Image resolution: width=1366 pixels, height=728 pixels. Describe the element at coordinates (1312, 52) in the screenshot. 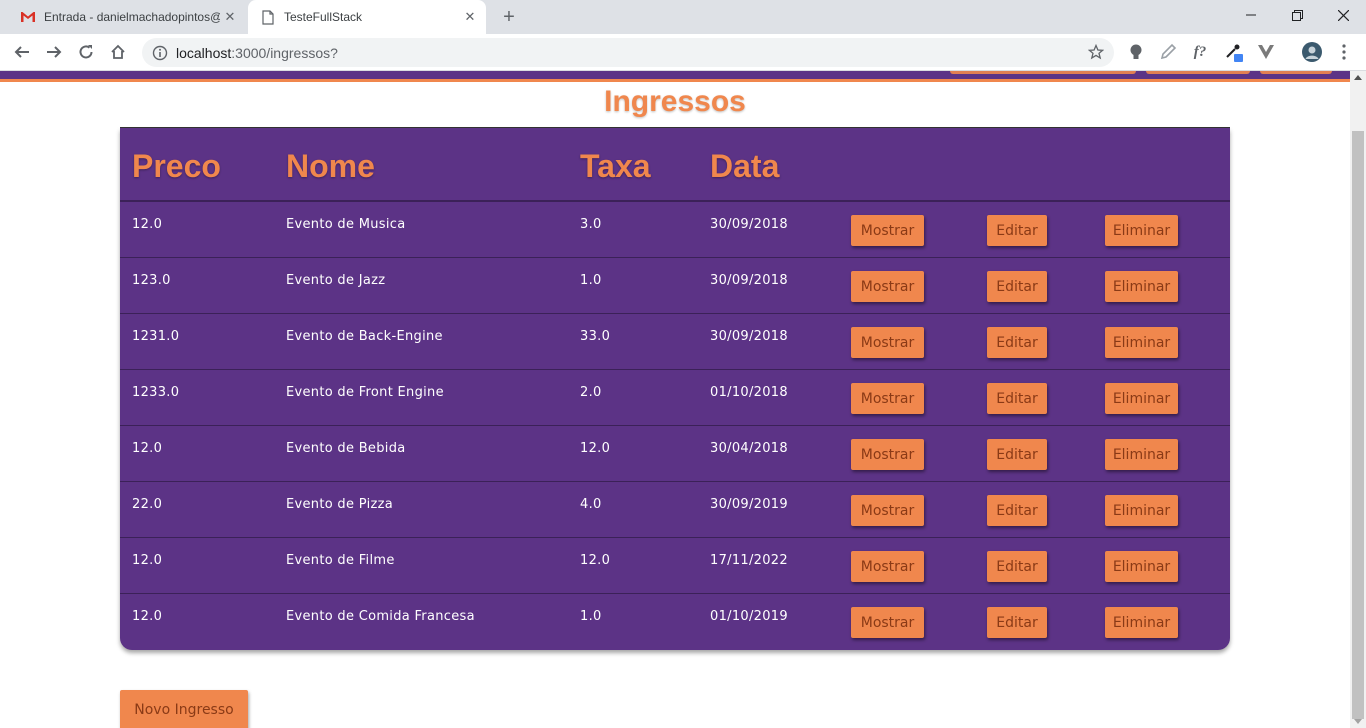

I see `profile-avatar` at that location.